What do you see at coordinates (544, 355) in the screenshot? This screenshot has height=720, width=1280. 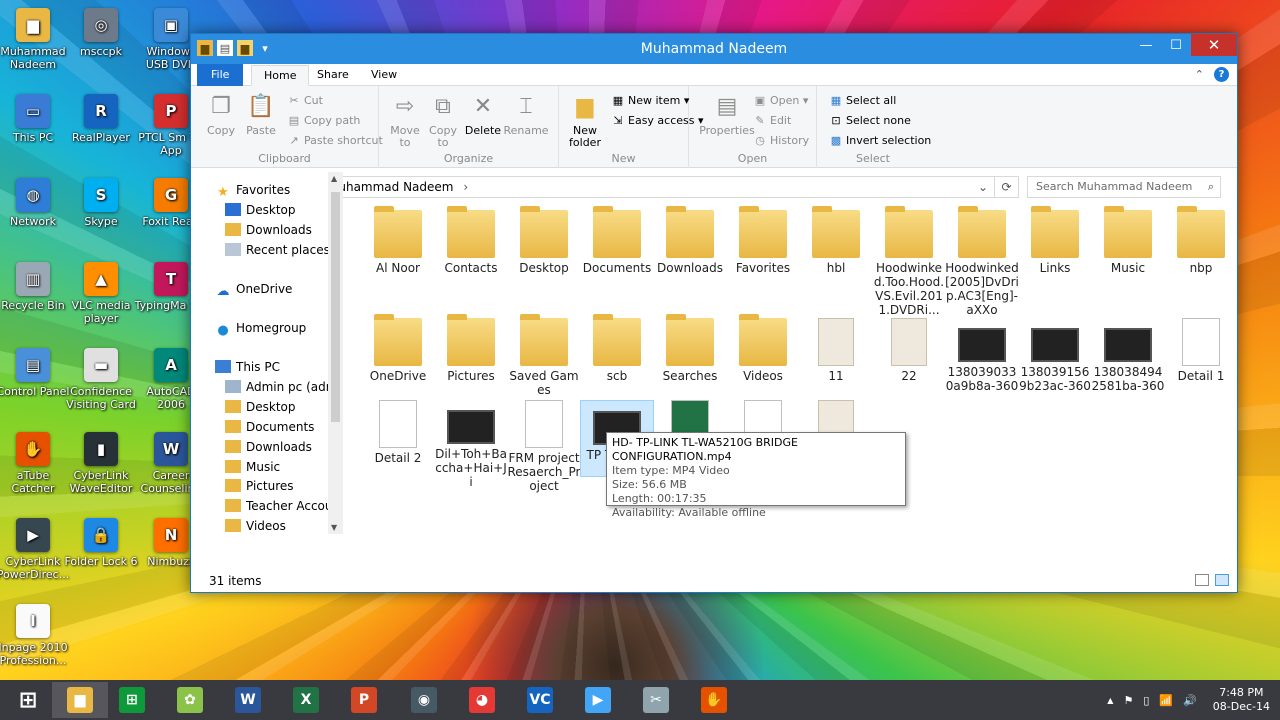 I see `file-item: Saved Games` at bounding box center [544, 355].